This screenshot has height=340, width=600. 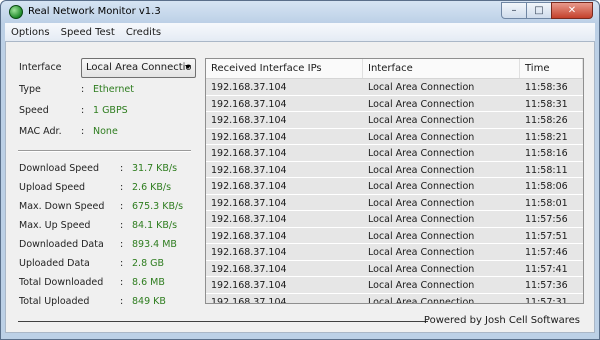 I want to click on stat-row: Download Speed : 31.7 KB/s, so click(x=98, y=168).